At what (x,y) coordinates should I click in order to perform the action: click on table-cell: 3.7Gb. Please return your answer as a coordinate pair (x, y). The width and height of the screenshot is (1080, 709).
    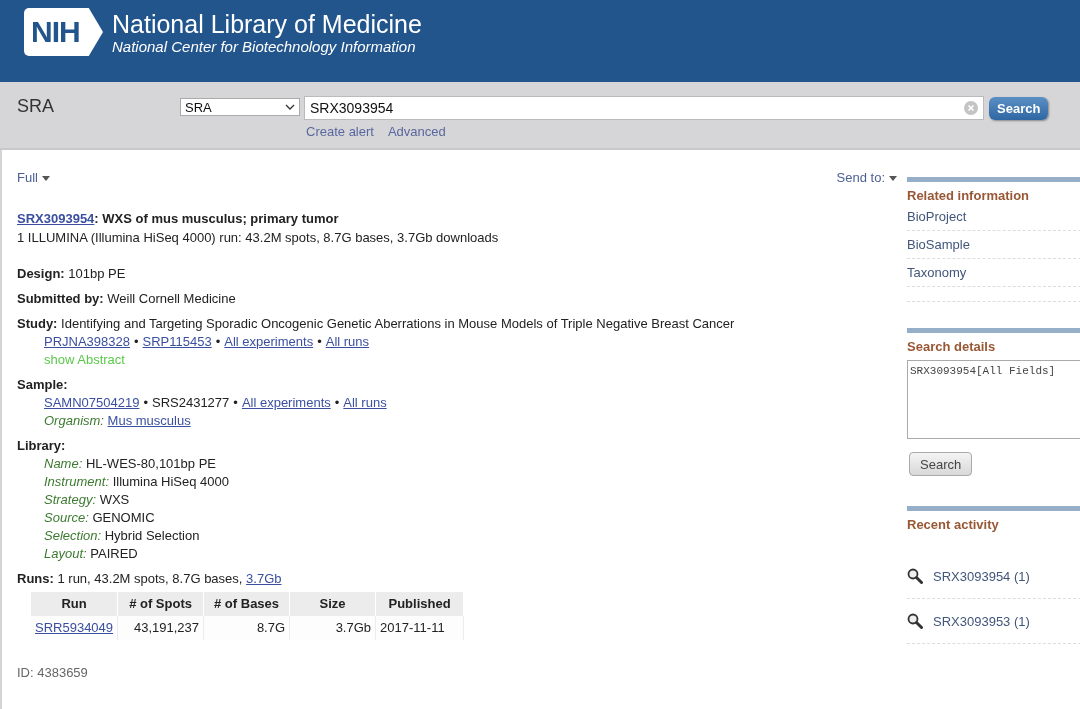
    Looking at the image, I should click on (332, 628).